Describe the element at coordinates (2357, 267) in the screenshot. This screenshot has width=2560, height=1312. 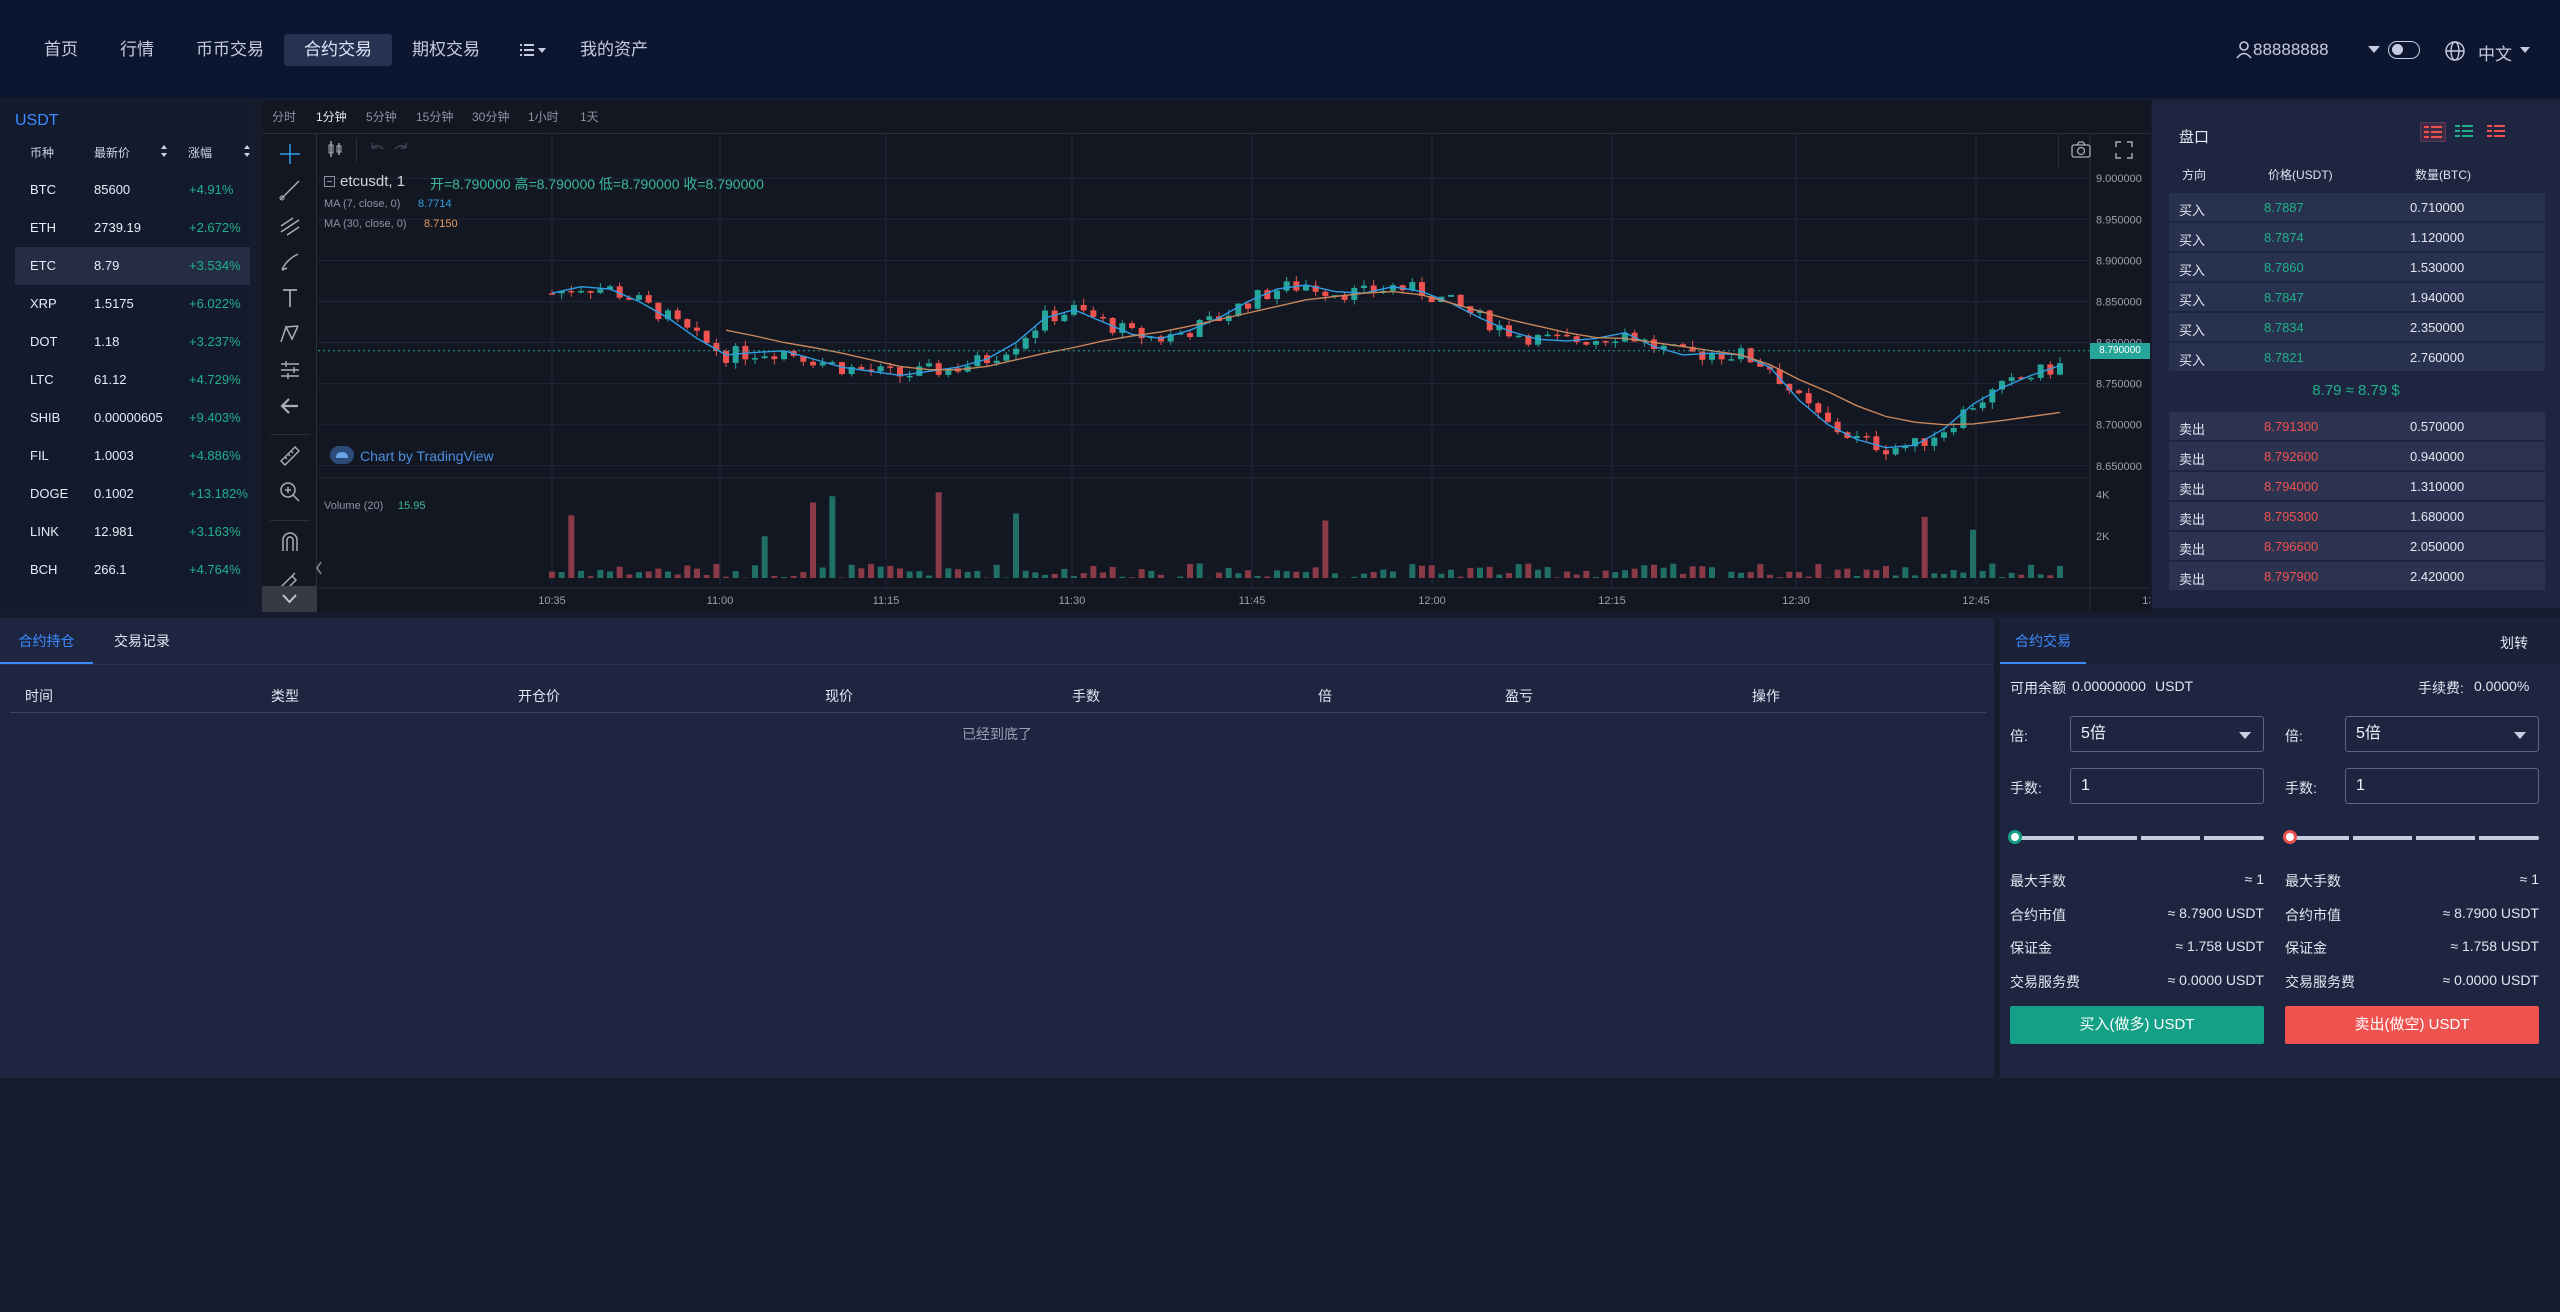
I see `book-buy-row: 买入 8.7860 1.530000` at that location.